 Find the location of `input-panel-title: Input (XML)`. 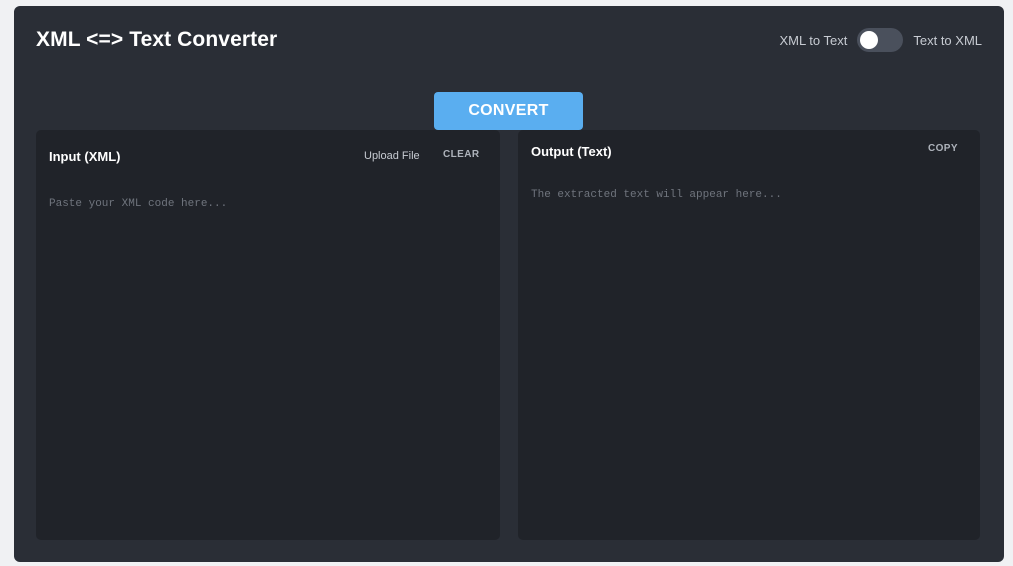

input-panel-title: Input (XML) is located at coordinates (85, 156).